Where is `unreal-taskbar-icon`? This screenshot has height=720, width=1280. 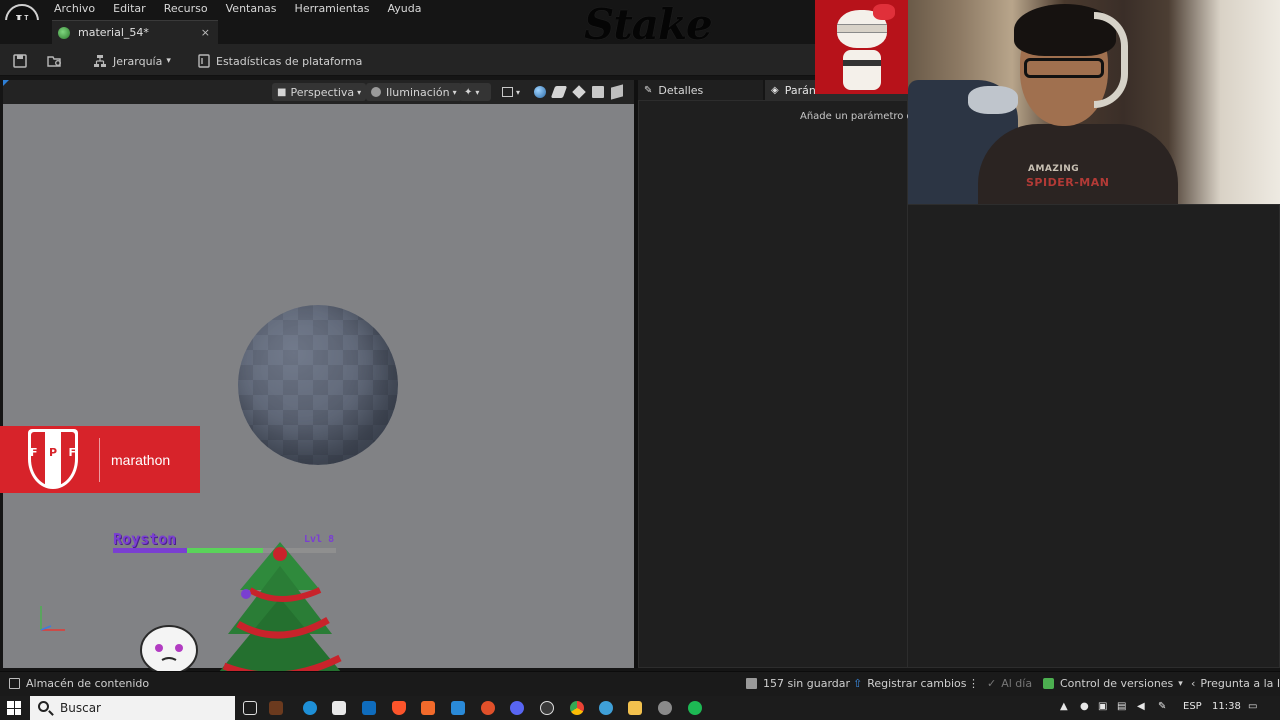
unreal-taskbar-icon is located at coordinates (547, 708).